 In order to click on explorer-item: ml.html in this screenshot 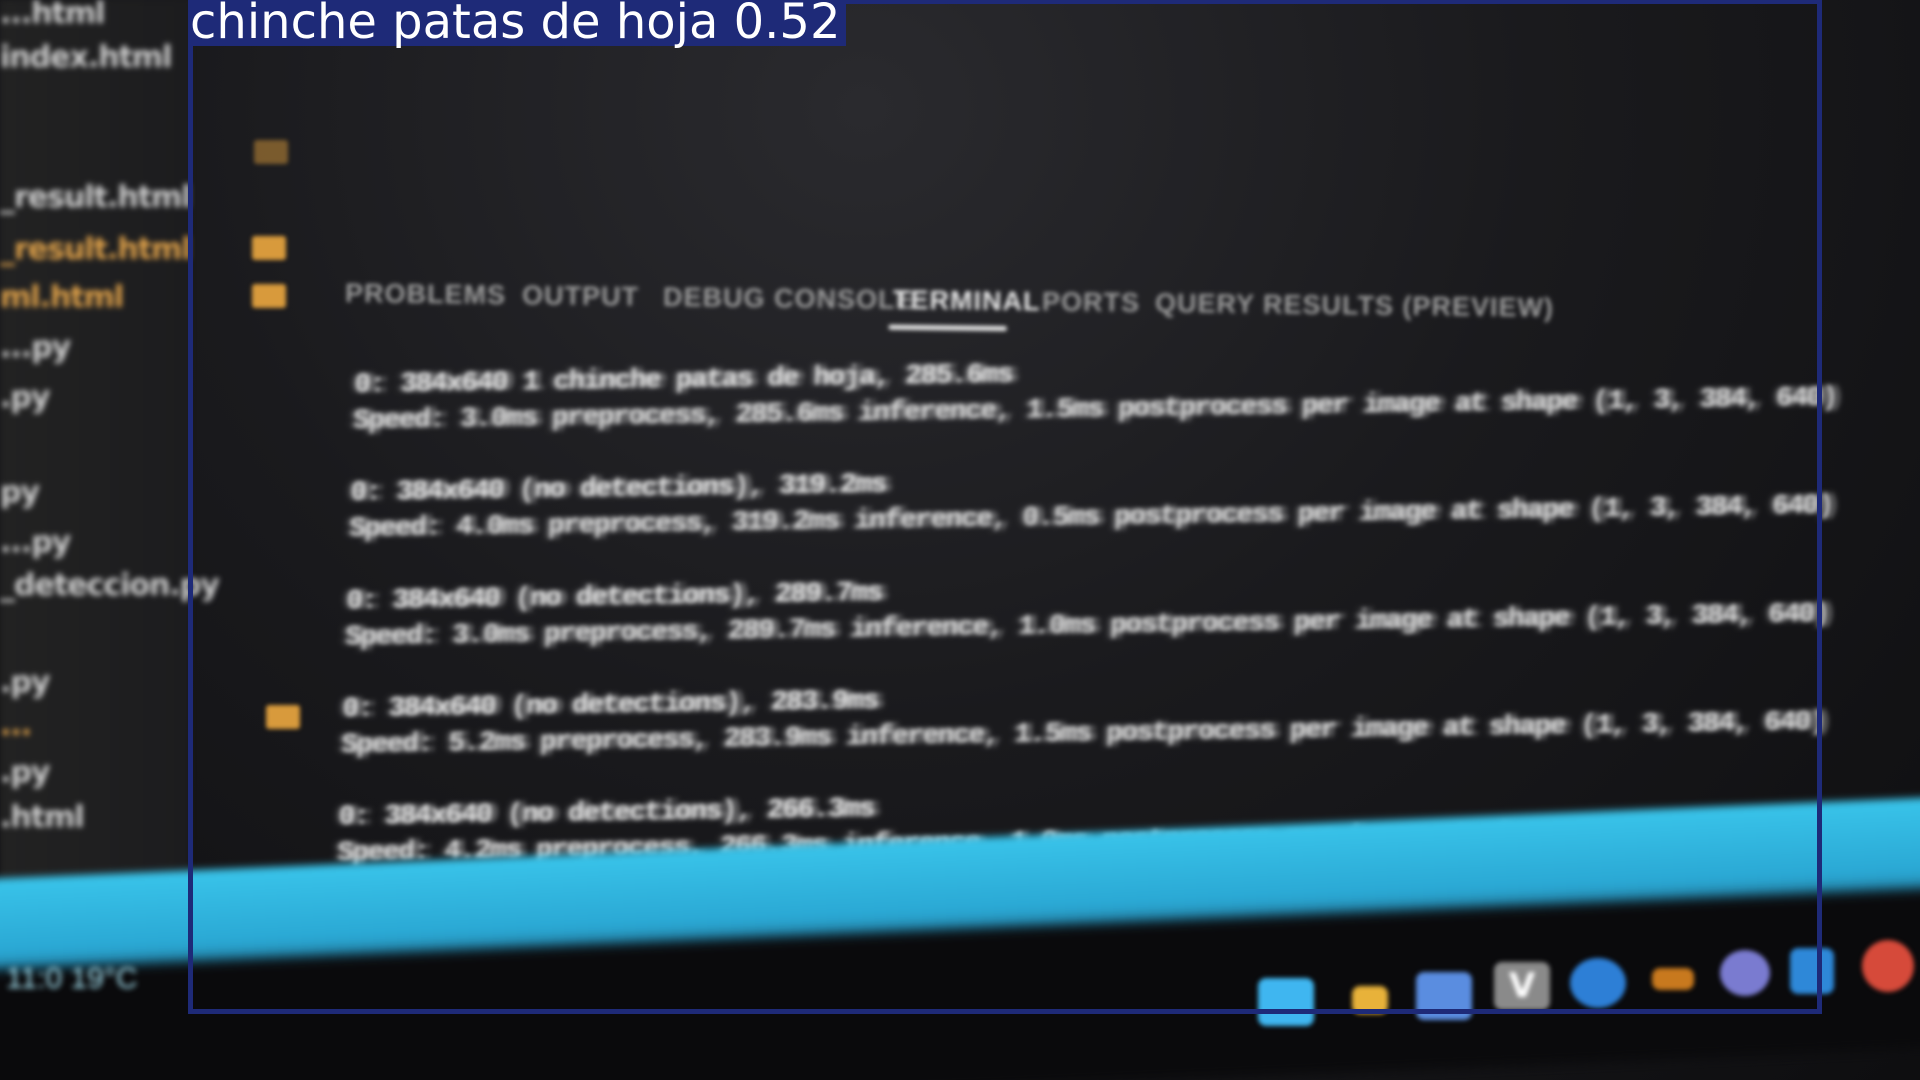, I will do `click(62, 297)`.